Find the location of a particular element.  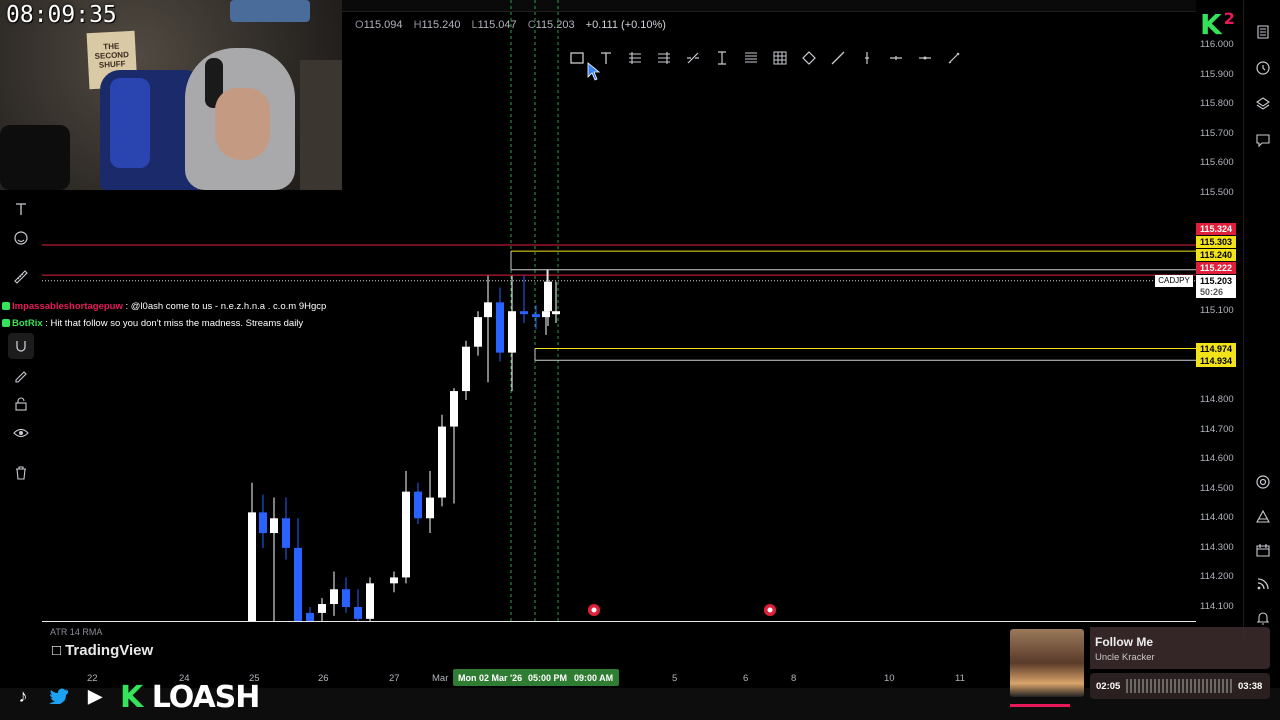

alarm-icon is located at coordinates (1263, 68).